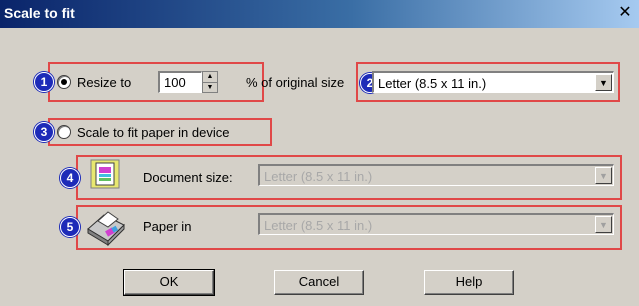 This screenshot has height=306, width=639. Describe the element at coordinates (153, 132) in the screenshot. I see `scale-to-fit-label: Scale to fit paper in device` at that location.